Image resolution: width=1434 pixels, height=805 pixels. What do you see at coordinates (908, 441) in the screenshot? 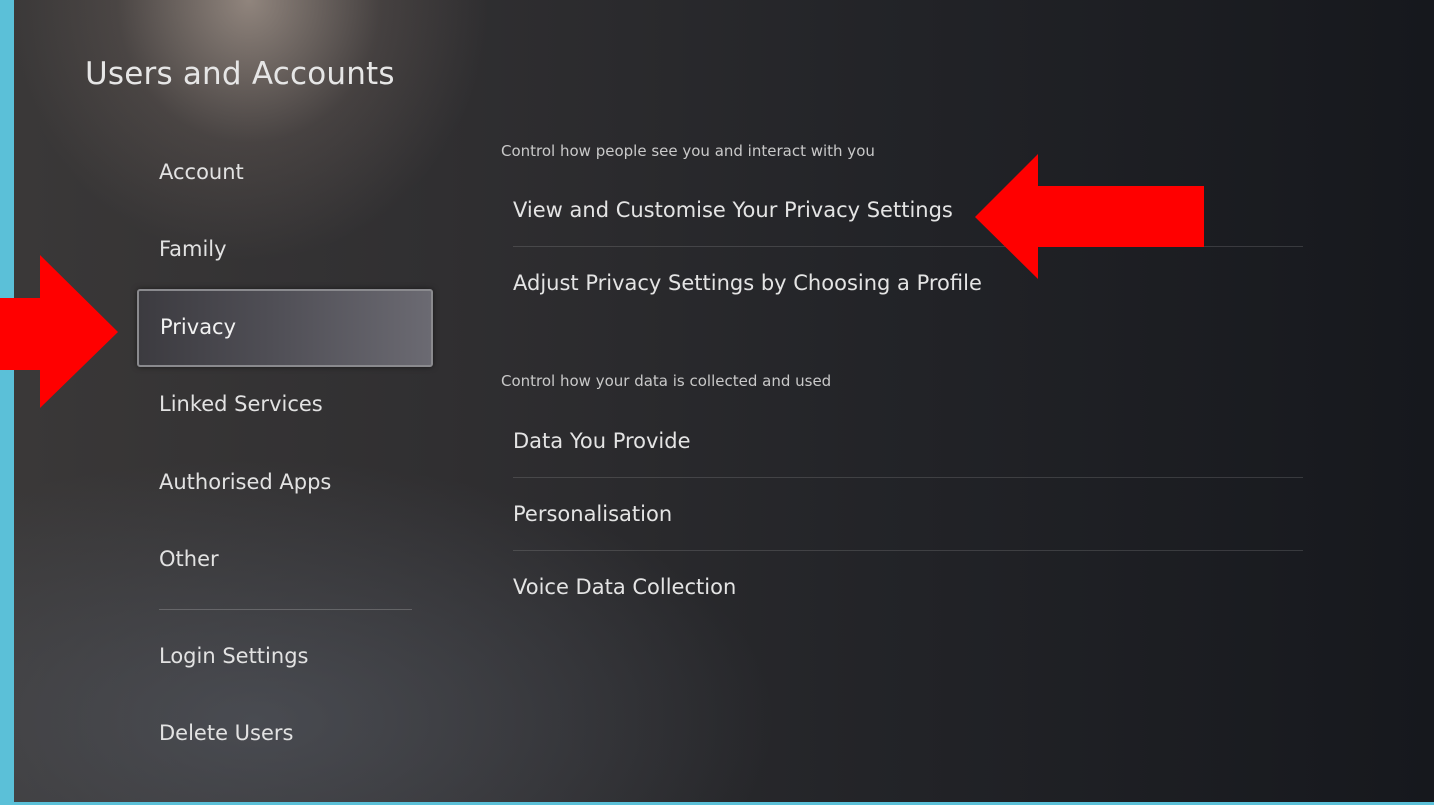
I see `option-data-you-provide: Data You Provide` at bounding box center [908, 441].